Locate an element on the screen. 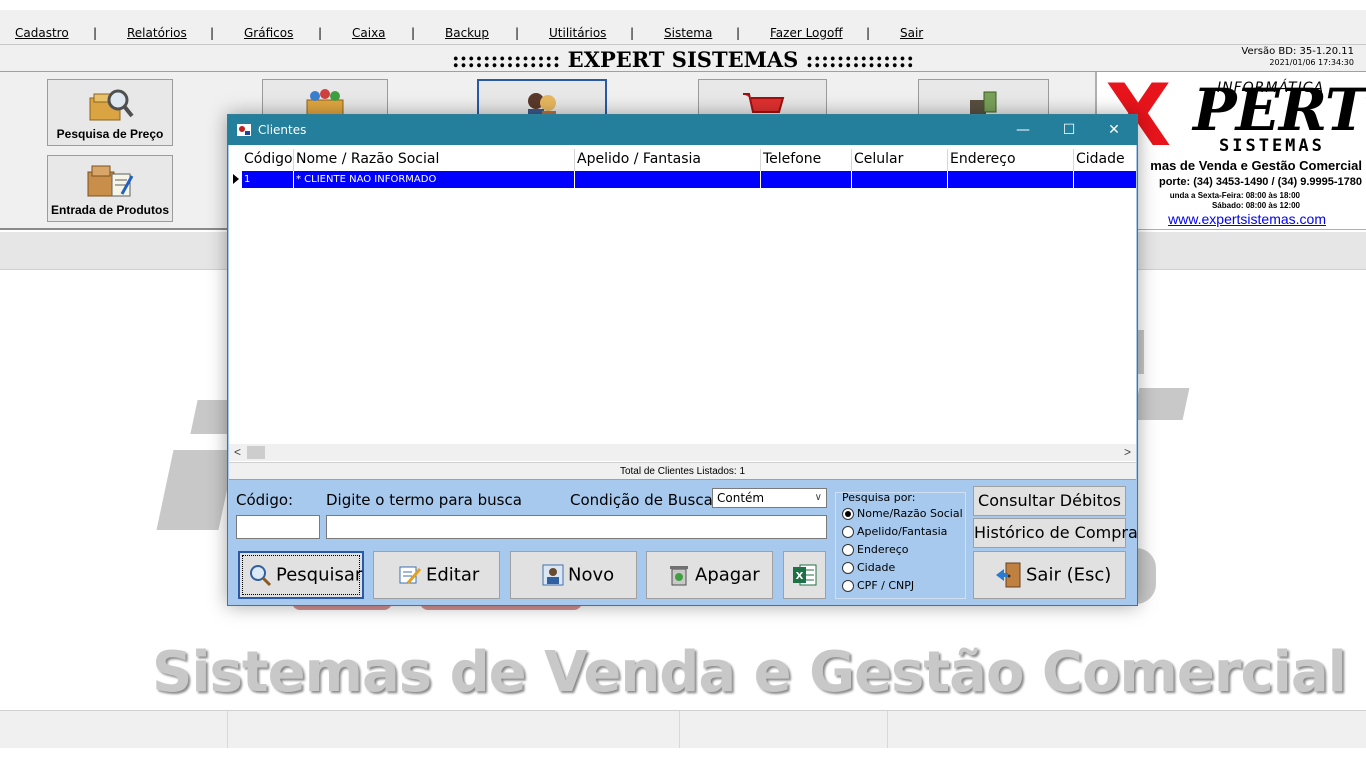 The image size is (1366, 768). logo-sistemas: SISTEMAS is located at coordinates (1272, 146).